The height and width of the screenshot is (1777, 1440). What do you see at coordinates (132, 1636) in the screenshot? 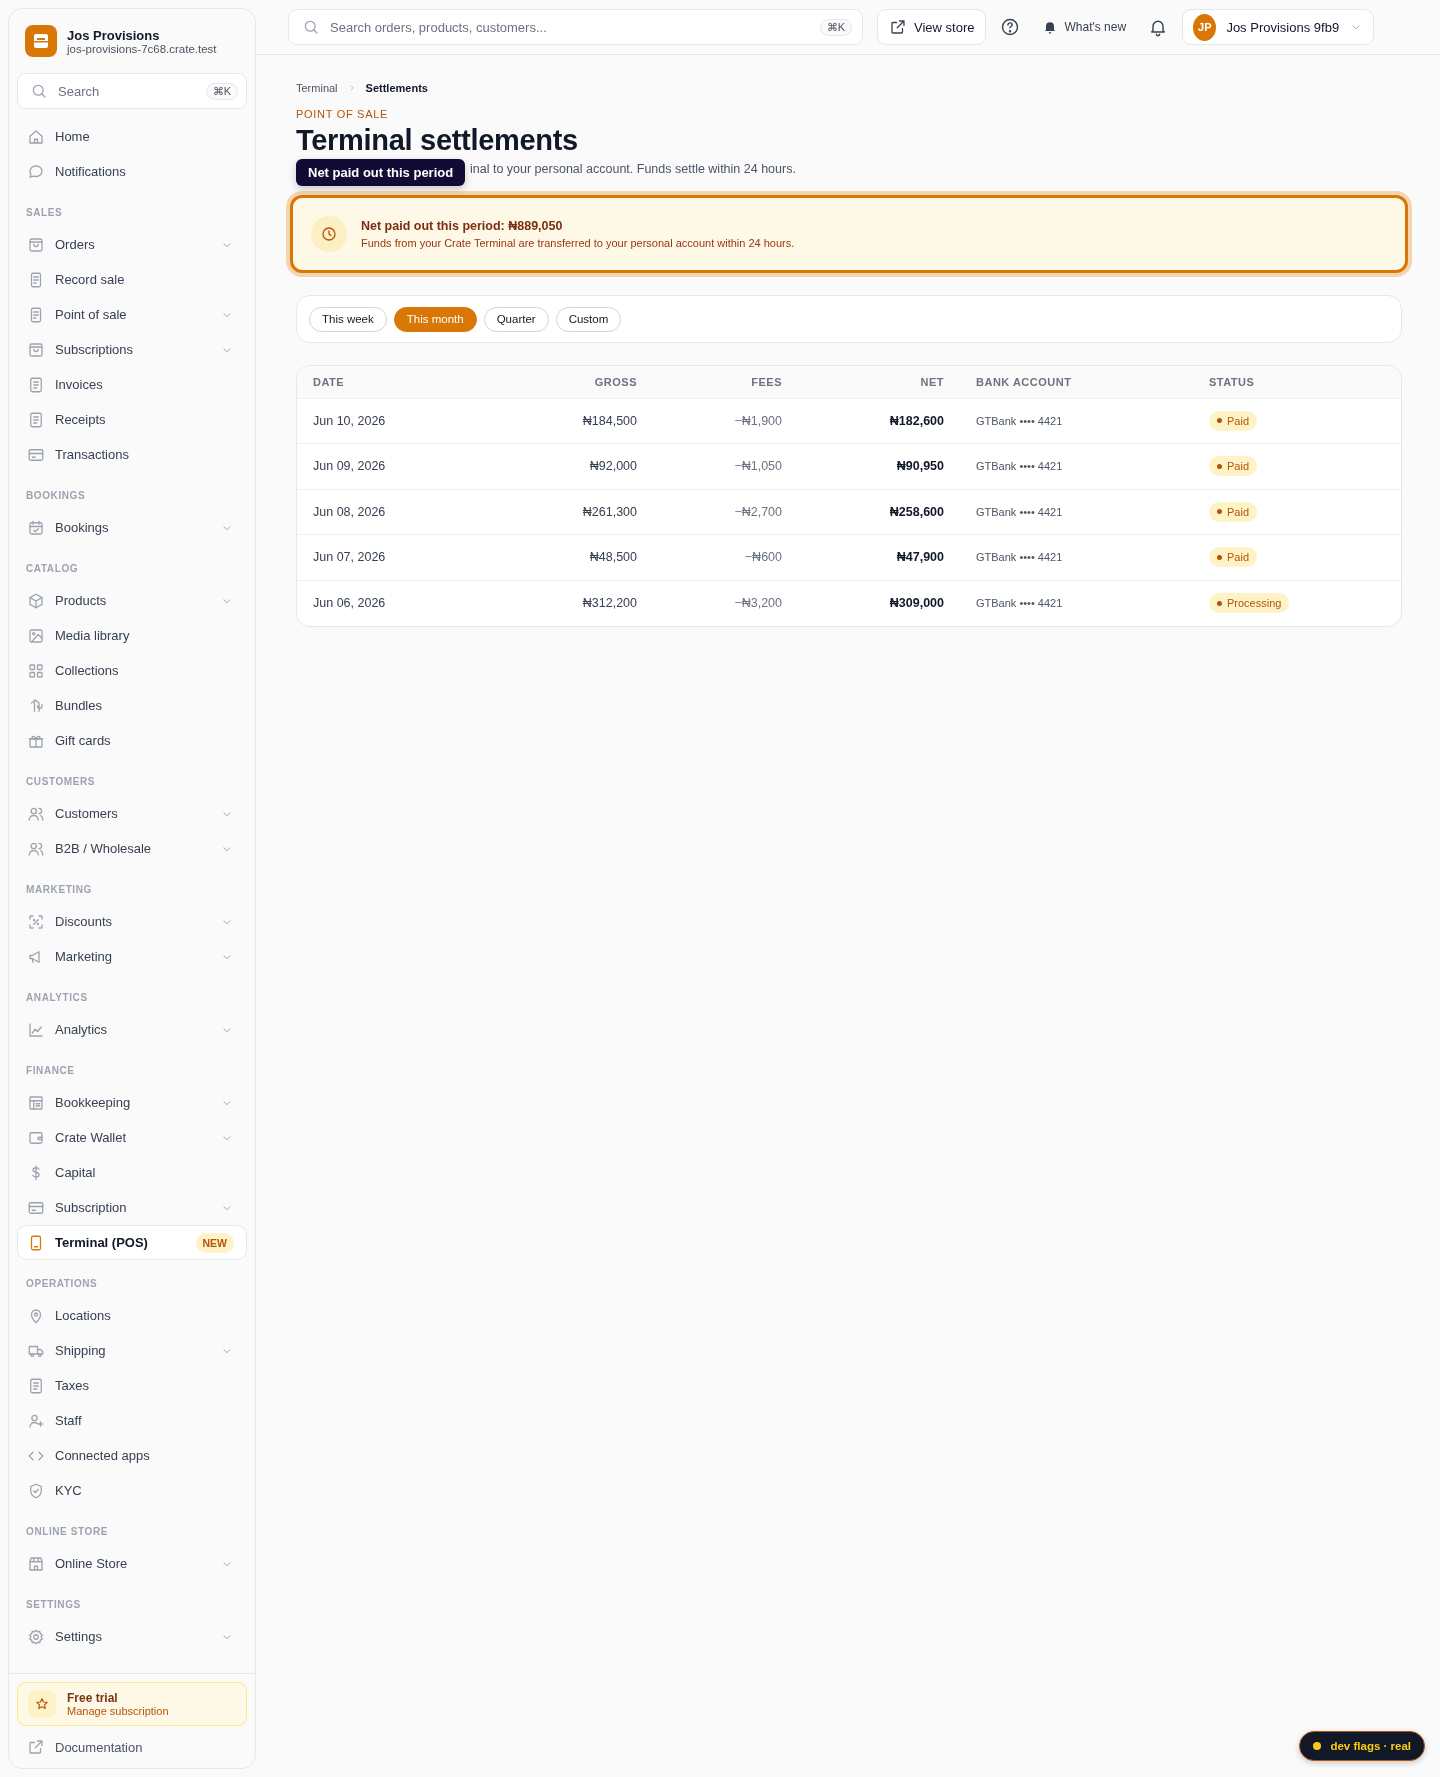
I see `sidebar-item: Settings` at bounding box center [132, 1636].